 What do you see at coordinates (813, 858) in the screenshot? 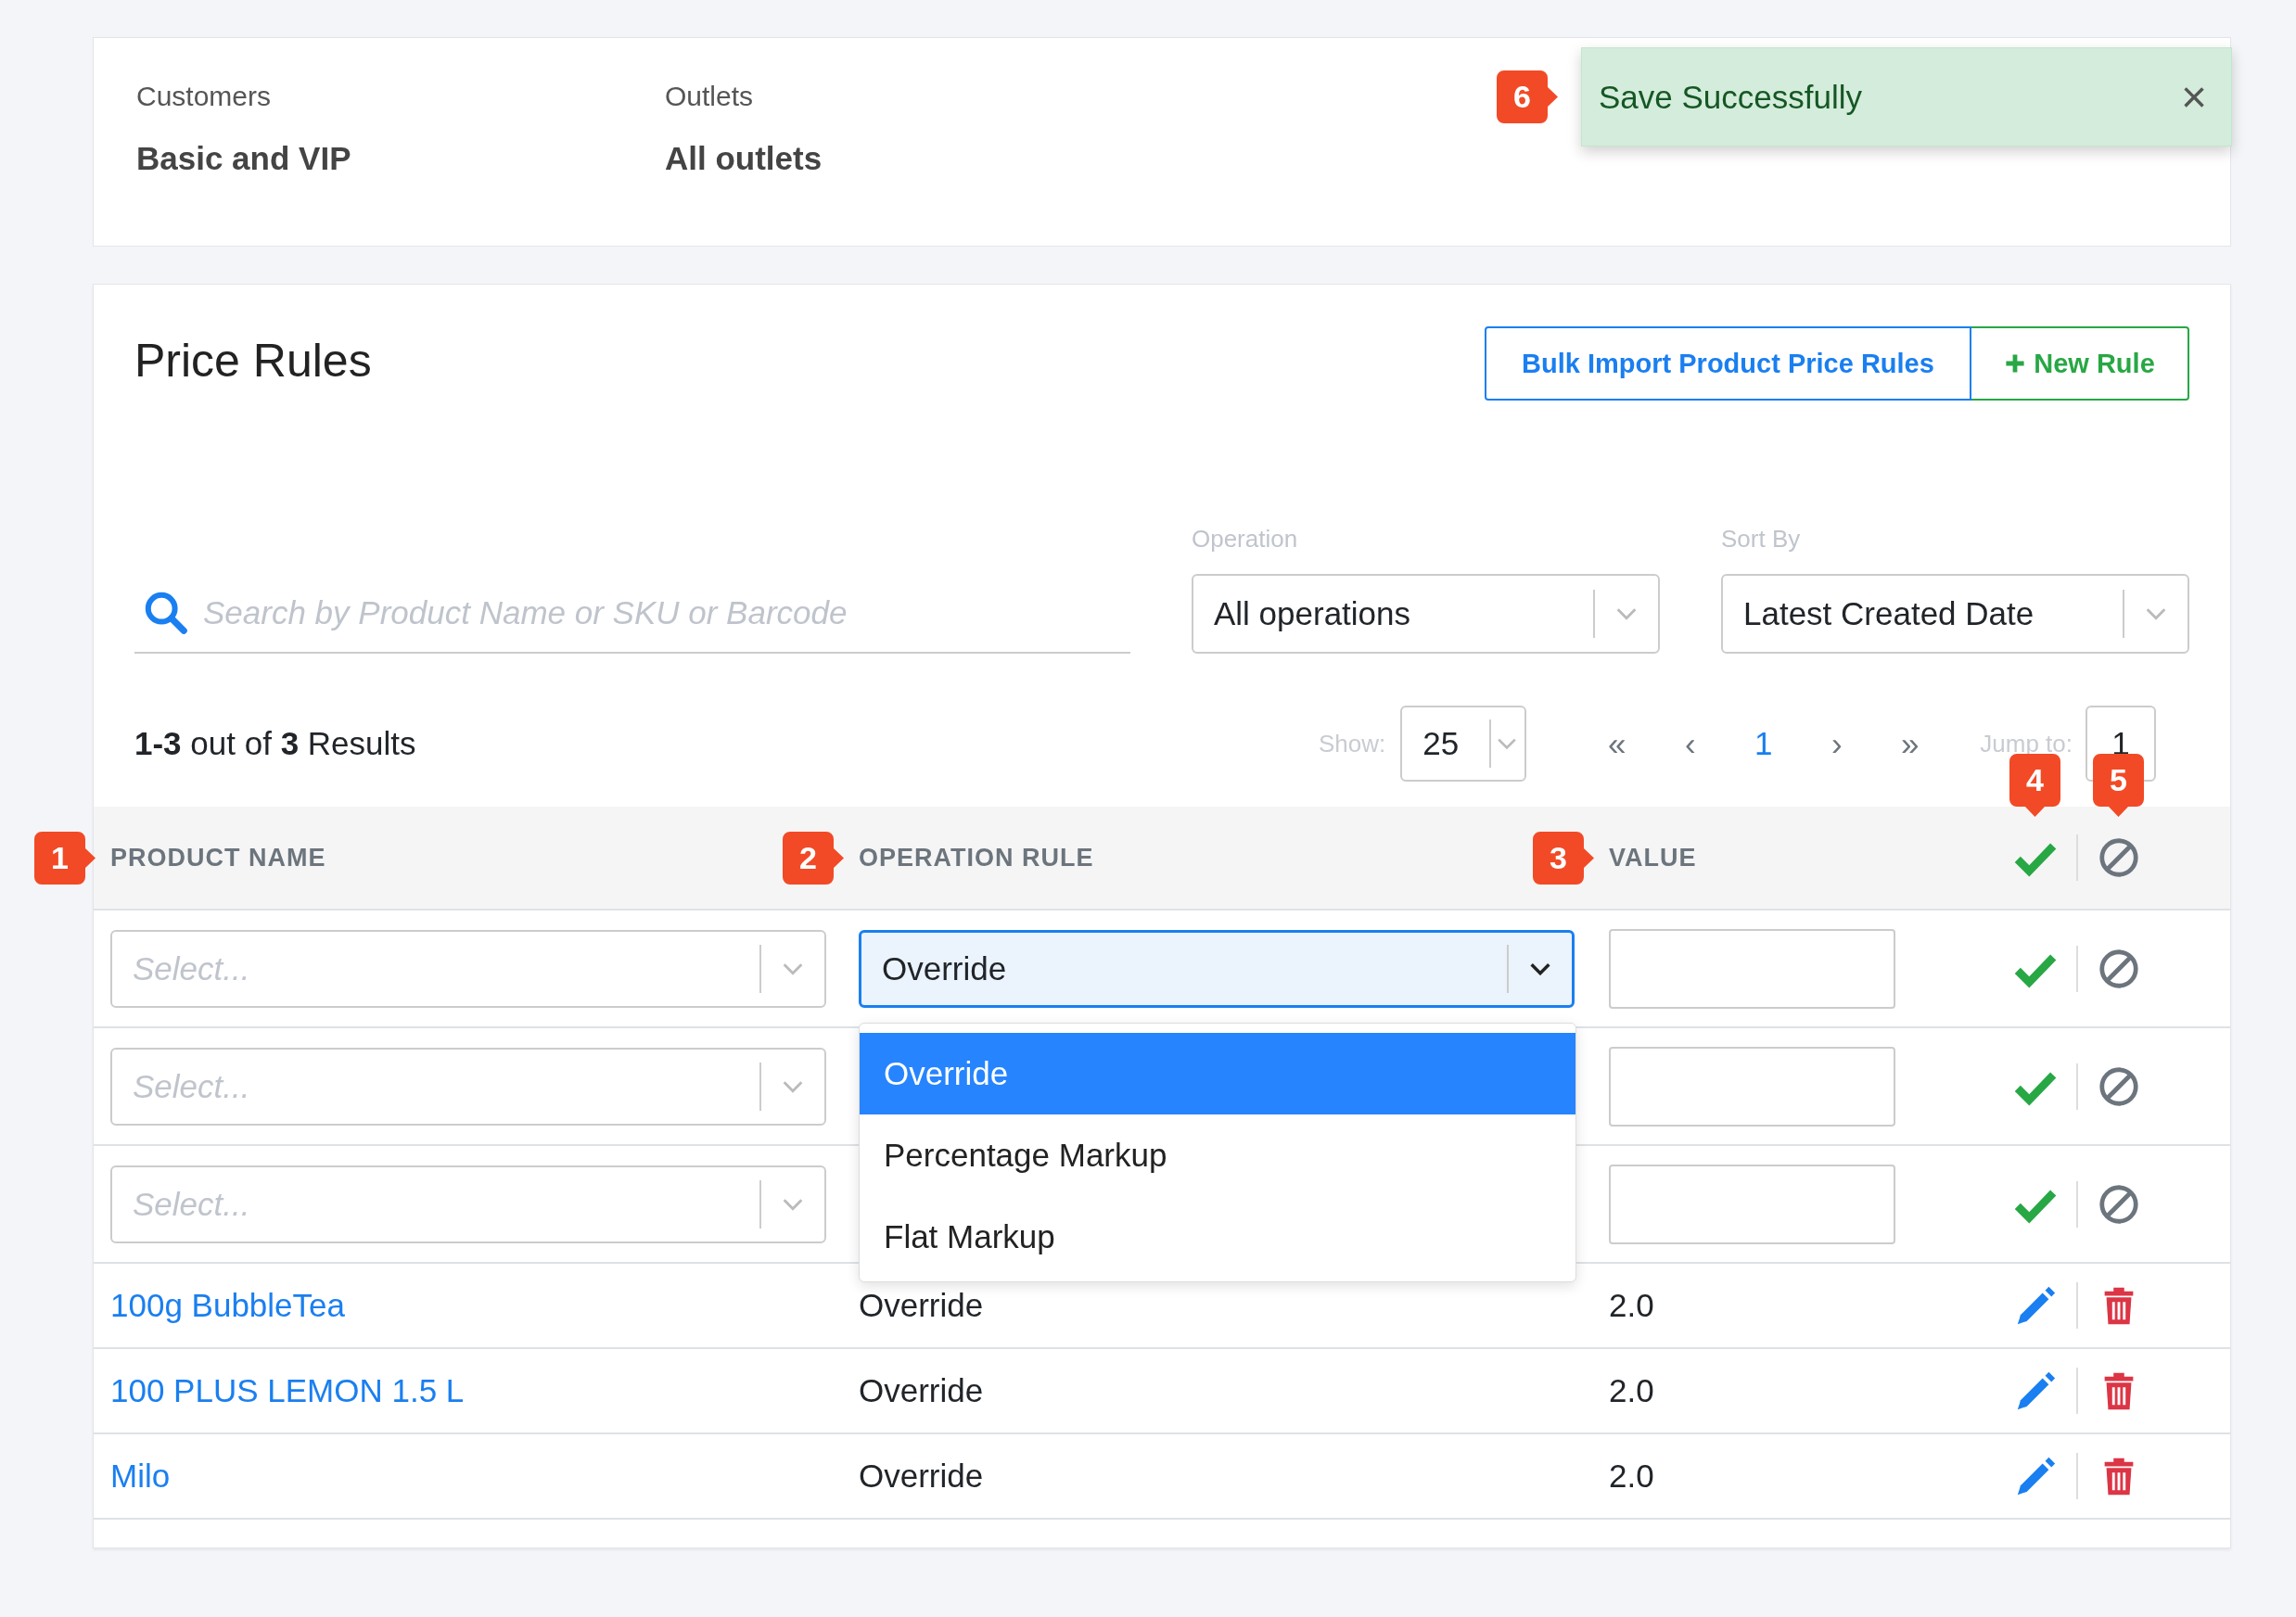
I see `callout-badge: 2` at bounding box center [813, 858].